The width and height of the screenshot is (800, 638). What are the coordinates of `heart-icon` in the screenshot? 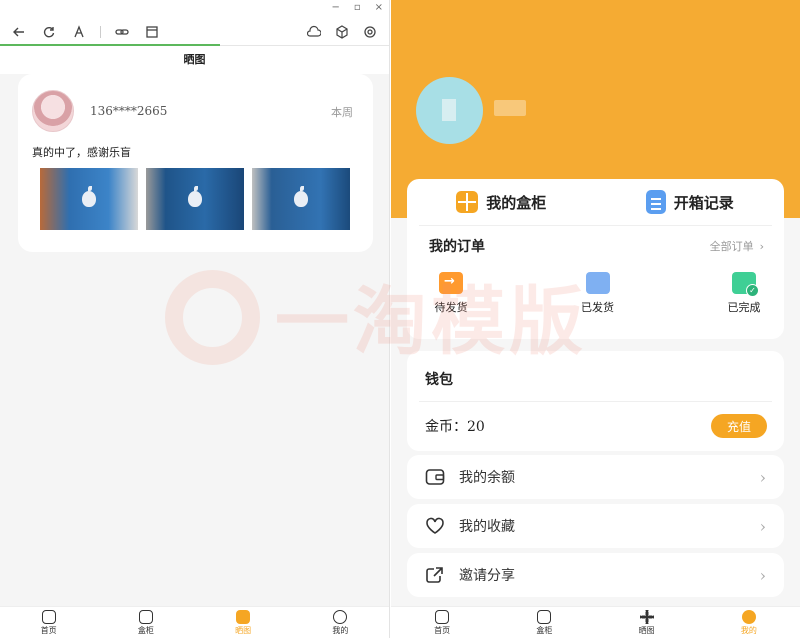 It's located at (435, 526).